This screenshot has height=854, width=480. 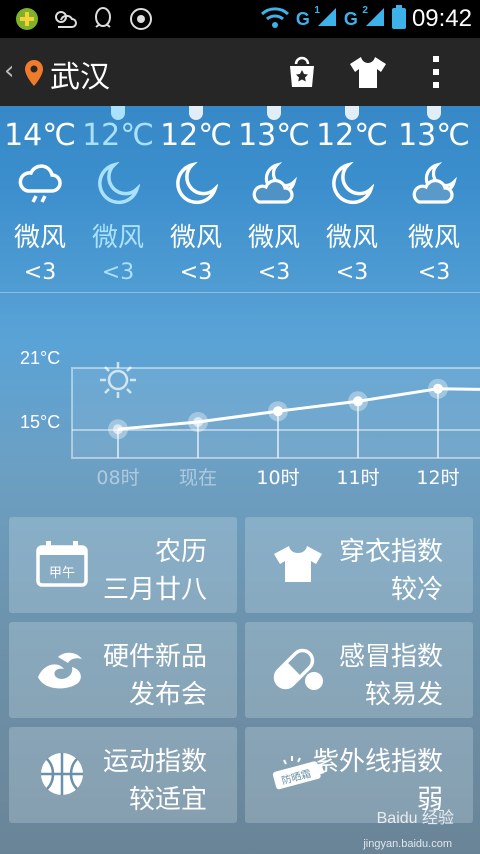 I want to click on camera-icon, so click(x=141, y=19).